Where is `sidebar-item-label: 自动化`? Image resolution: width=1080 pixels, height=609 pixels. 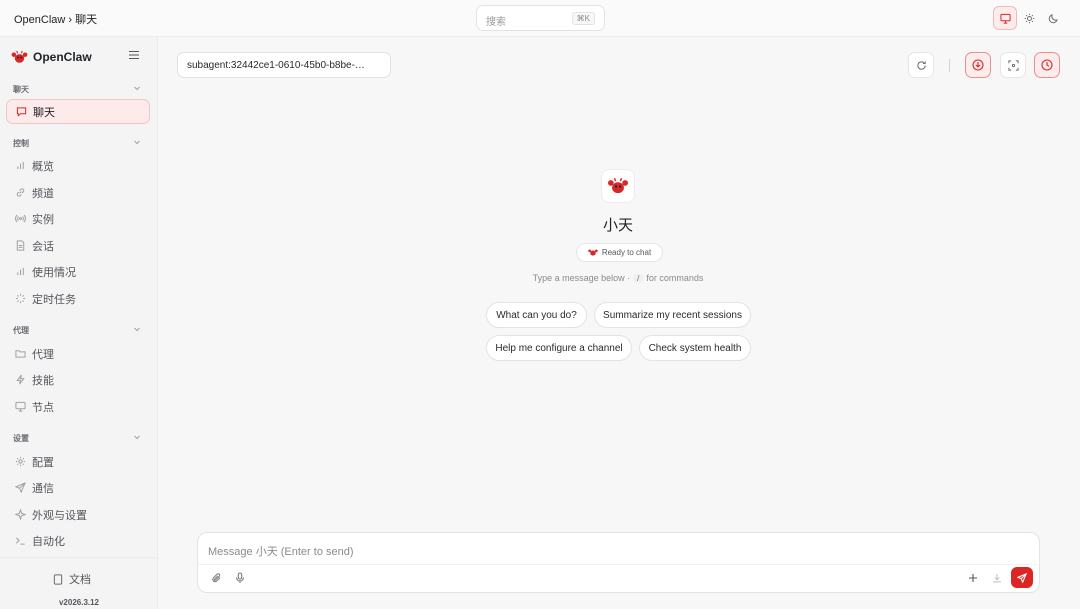
sidebar-item-label: 自动化 is located at coordinates (48, 541).